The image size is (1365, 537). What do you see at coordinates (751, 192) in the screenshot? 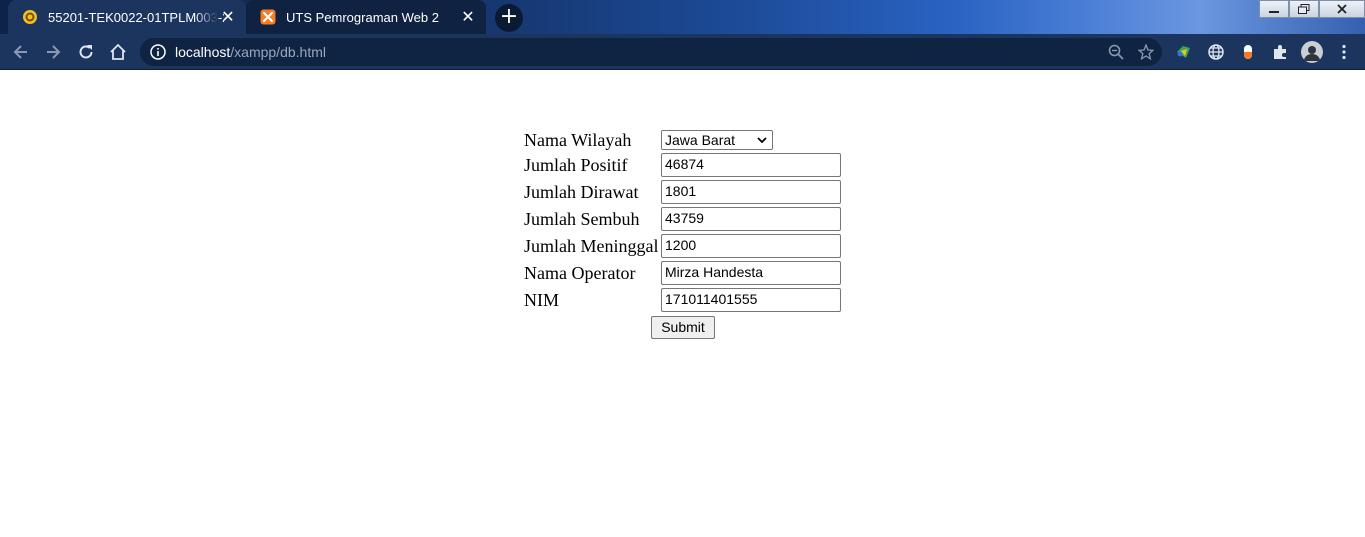
I see `treated-count-input: 1801` at bounding box center [751, 192].